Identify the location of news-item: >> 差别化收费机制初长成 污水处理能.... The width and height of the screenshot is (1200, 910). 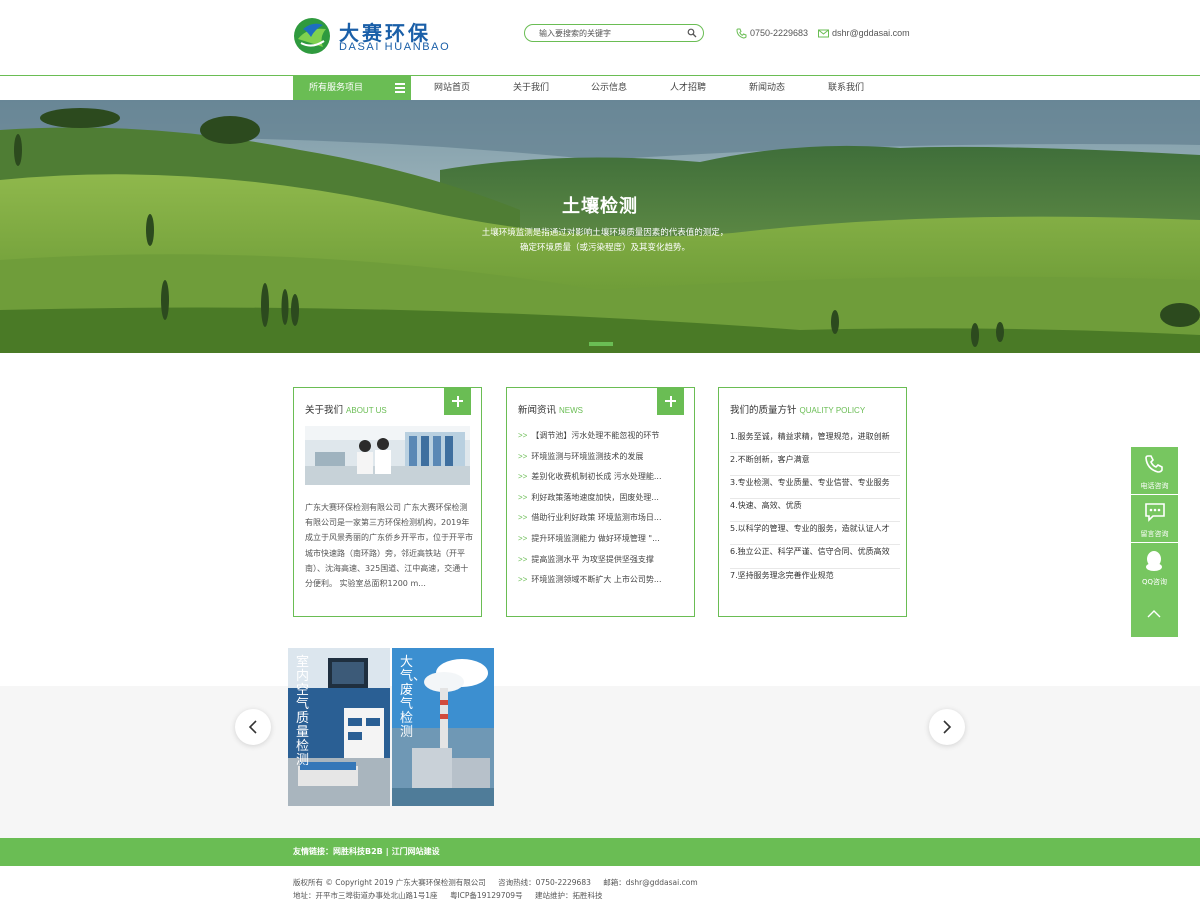
(603, 481).